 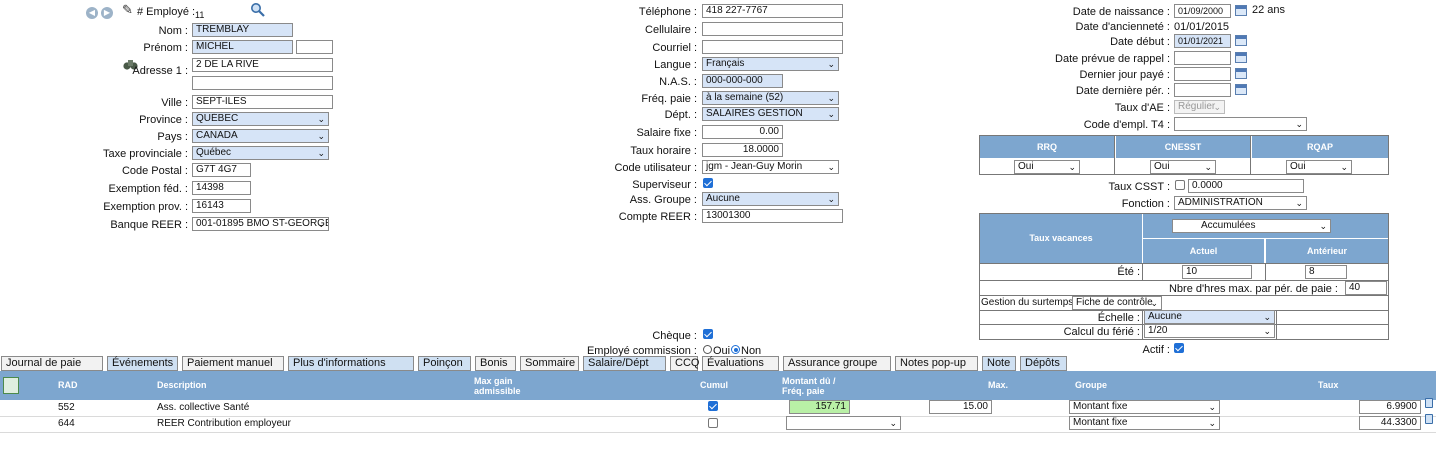 I want to click on tab-8: CCQ, so click(x=684, y=363).